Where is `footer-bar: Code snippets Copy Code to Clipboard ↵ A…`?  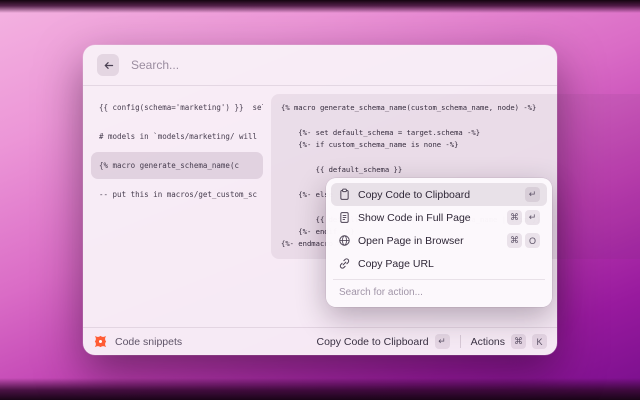 footer-bar: Code snippets Copy Code to Clipboard ↵ A… is located at coordinates (320, 341).